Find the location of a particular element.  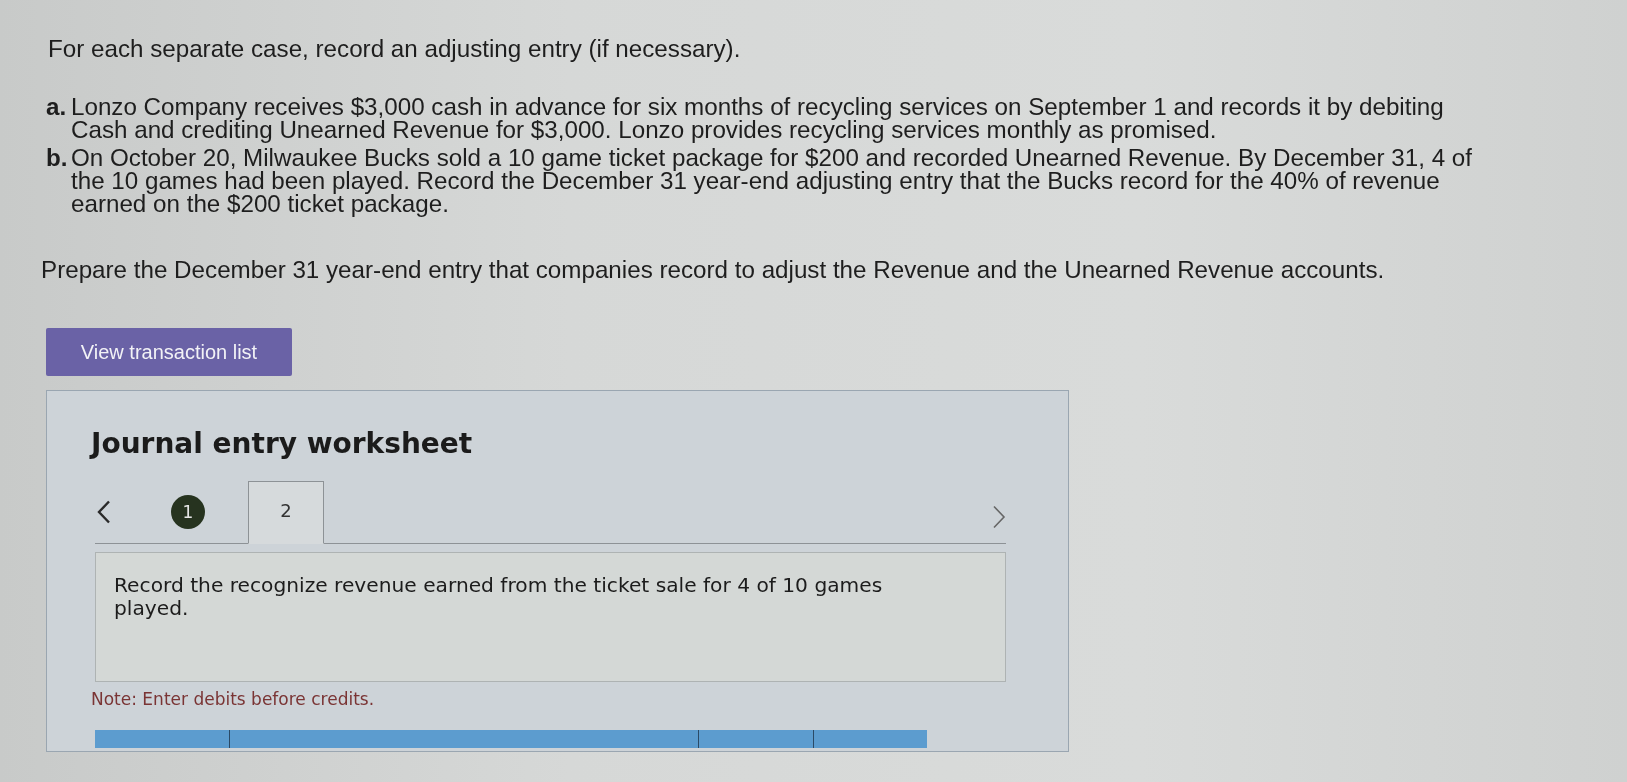

chevron-left-icon is located at coordinates (104, 512).